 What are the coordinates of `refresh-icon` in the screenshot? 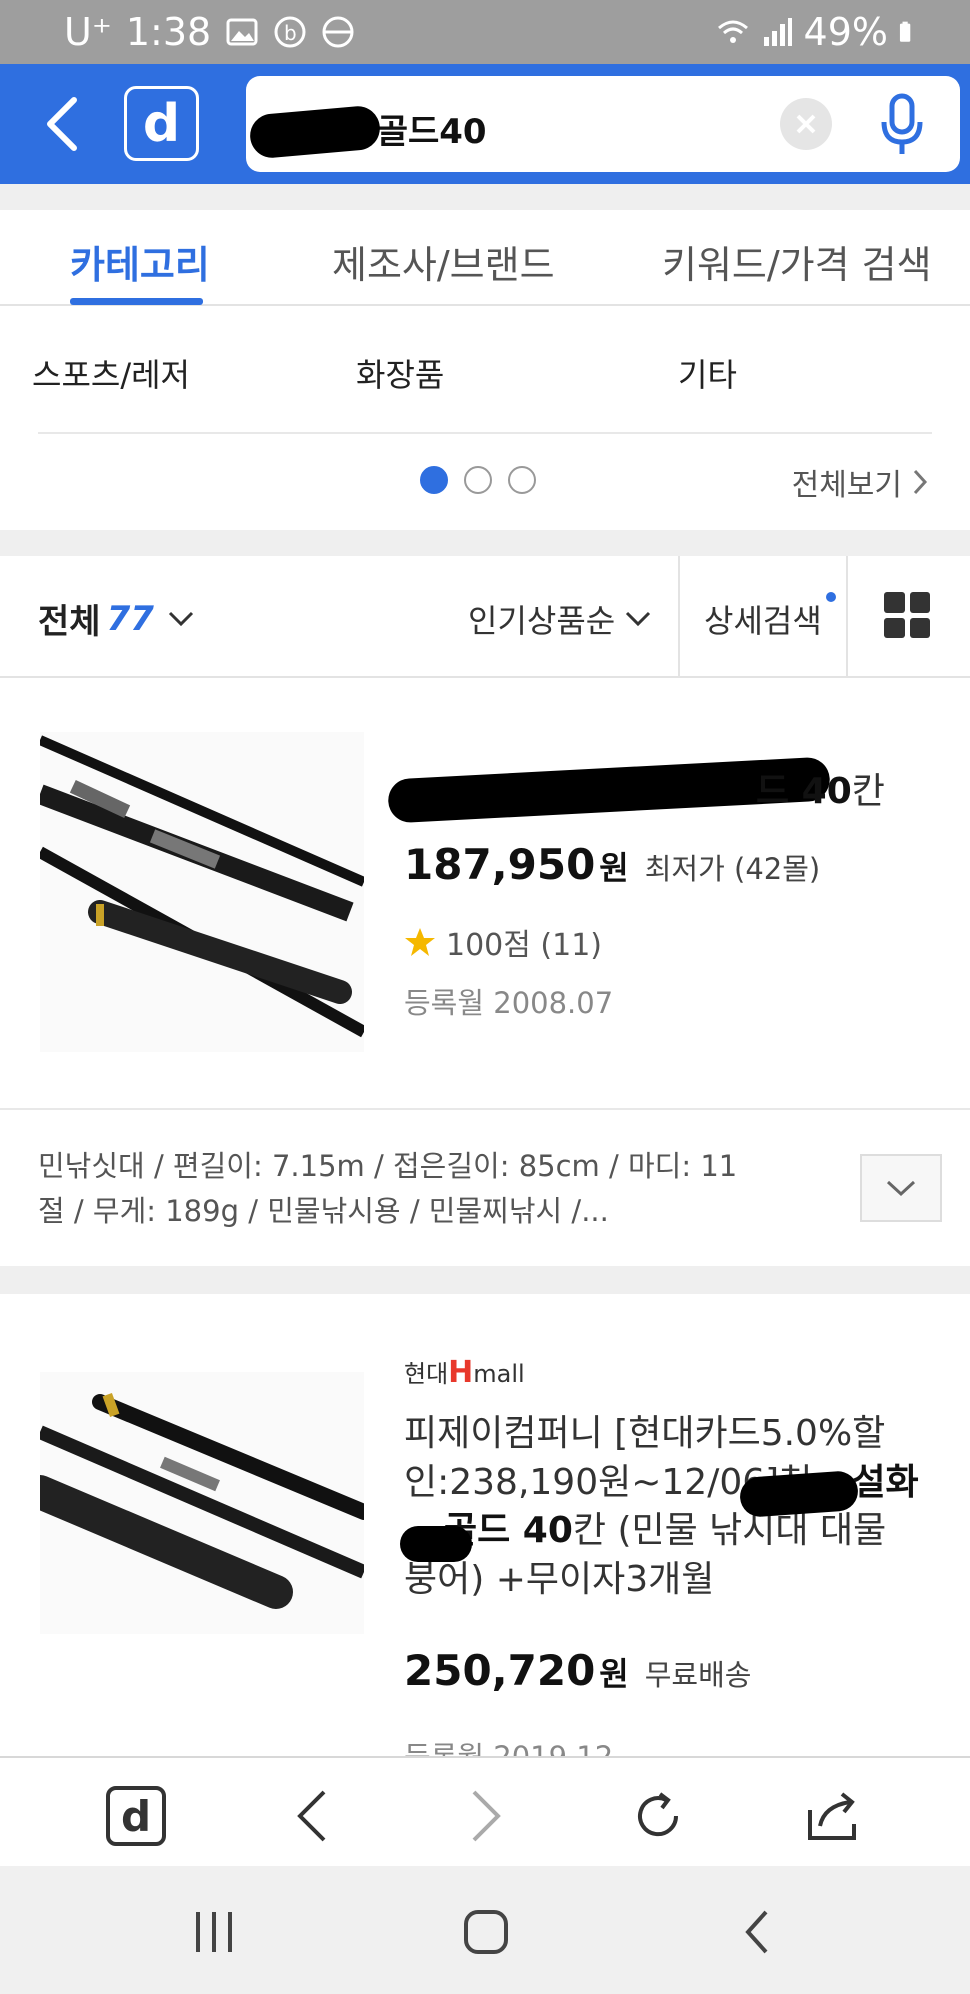 It's located at (658, 1816).